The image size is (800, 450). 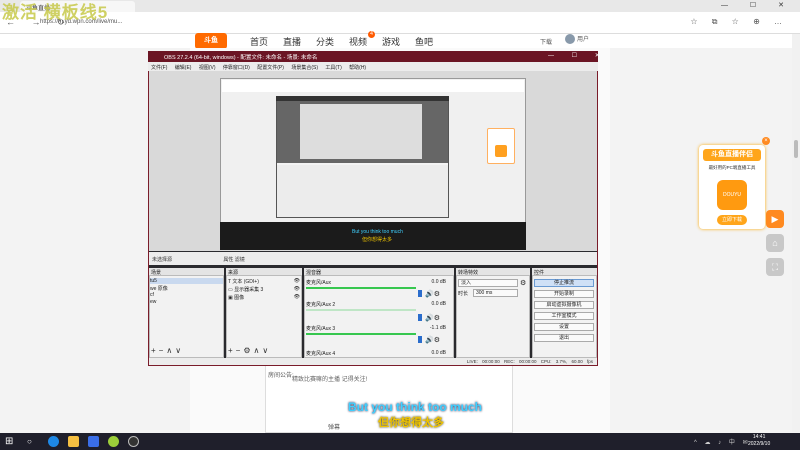 What do you see at coordinates (113, 441) in the screenshot?
I see `chrome-icon` at bounding box center [113, 441].